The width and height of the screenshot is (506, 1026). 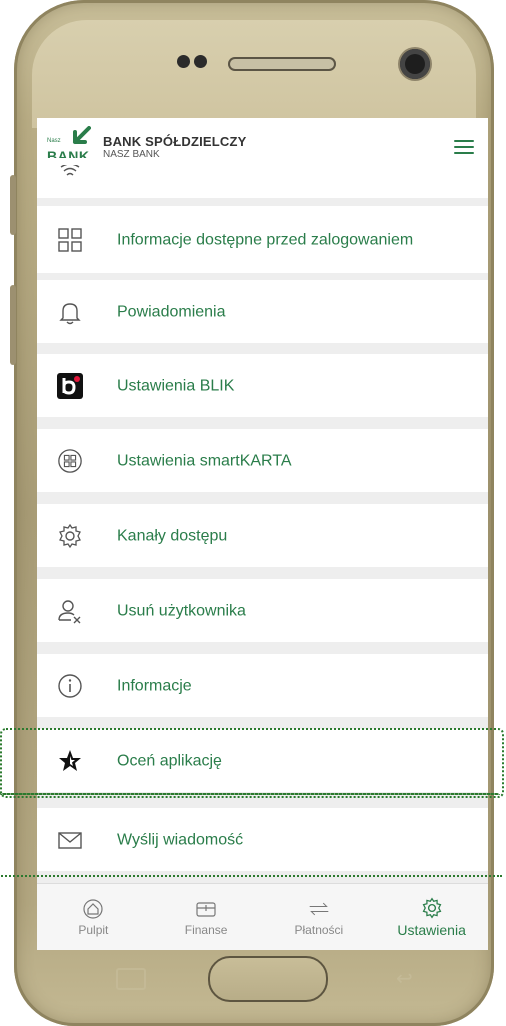 What do you see at coordinates (93, 930) in the screenshot?
I see `tab-label: Pulpit` at bounding box center [93, 930].